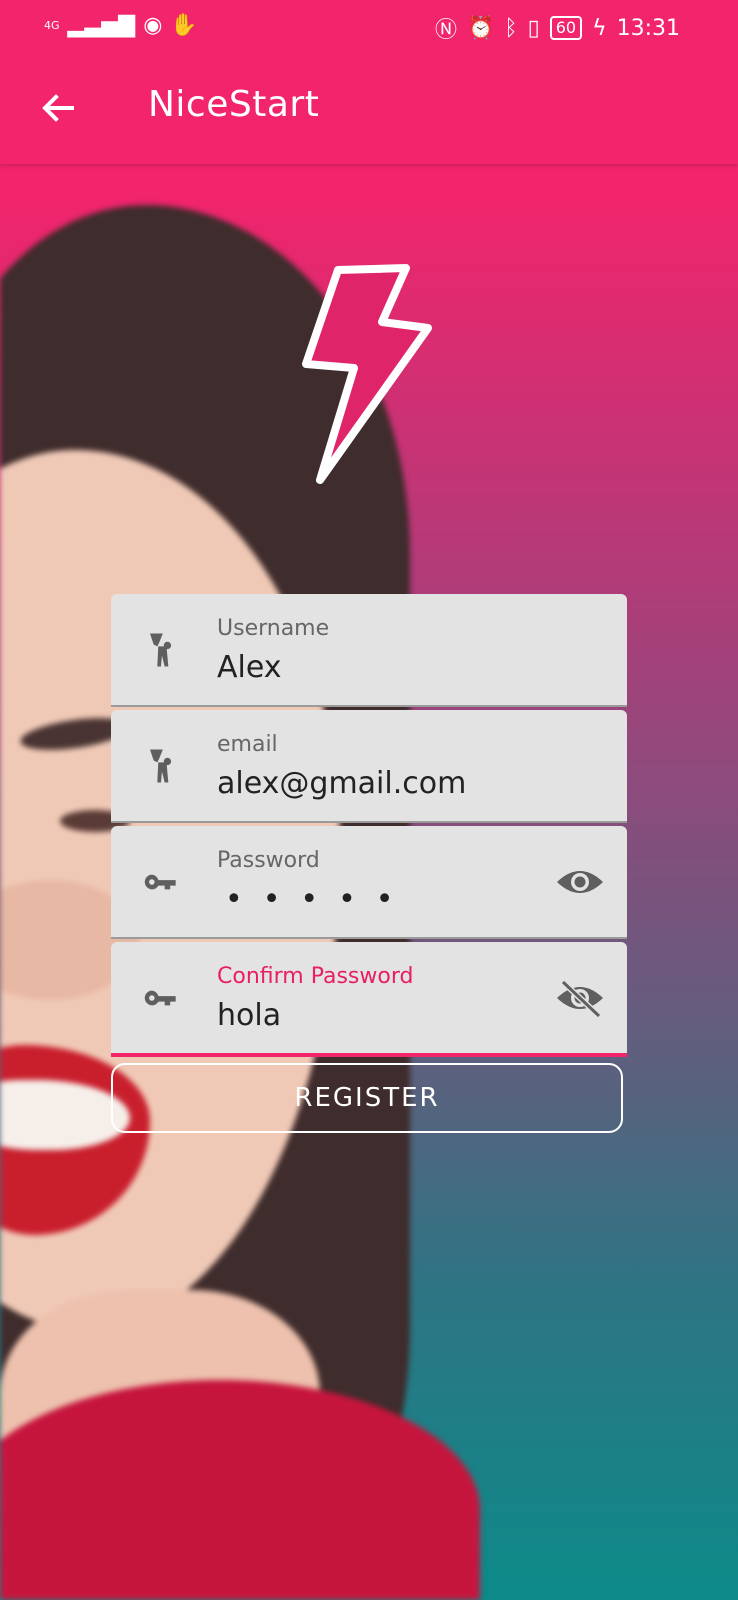  I want to click on register-button: REGISTER, so click(367, 1098).